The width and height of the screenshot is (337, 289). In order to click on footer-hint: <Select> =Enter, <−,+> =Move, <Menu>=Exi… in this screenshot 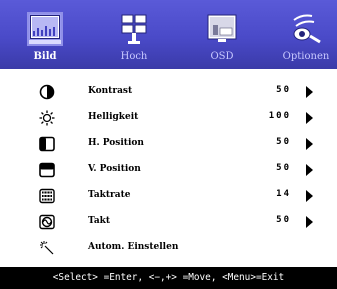, I will do `click(168, 278)`.